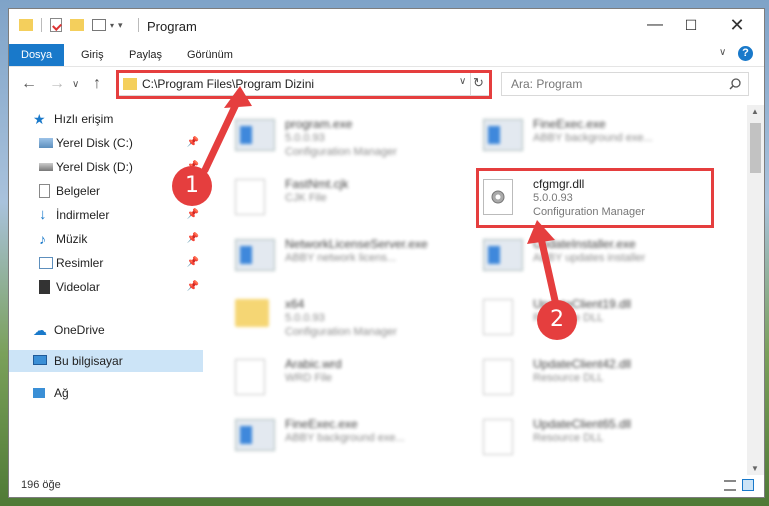  What do you see at coordinates (120, 25) in the screenshot?
I see `customize-toolbar-icon: ▾` at bounding box center [120, 25].